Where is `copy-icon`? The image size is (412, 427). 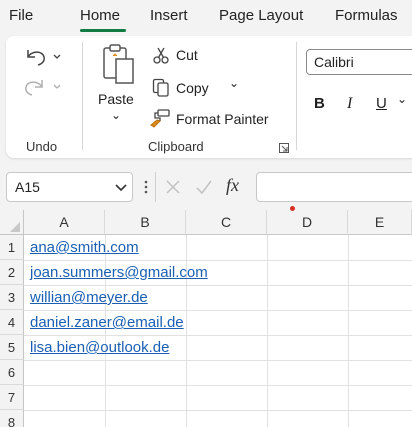
copy-icon is located at coordinates (161, 88).